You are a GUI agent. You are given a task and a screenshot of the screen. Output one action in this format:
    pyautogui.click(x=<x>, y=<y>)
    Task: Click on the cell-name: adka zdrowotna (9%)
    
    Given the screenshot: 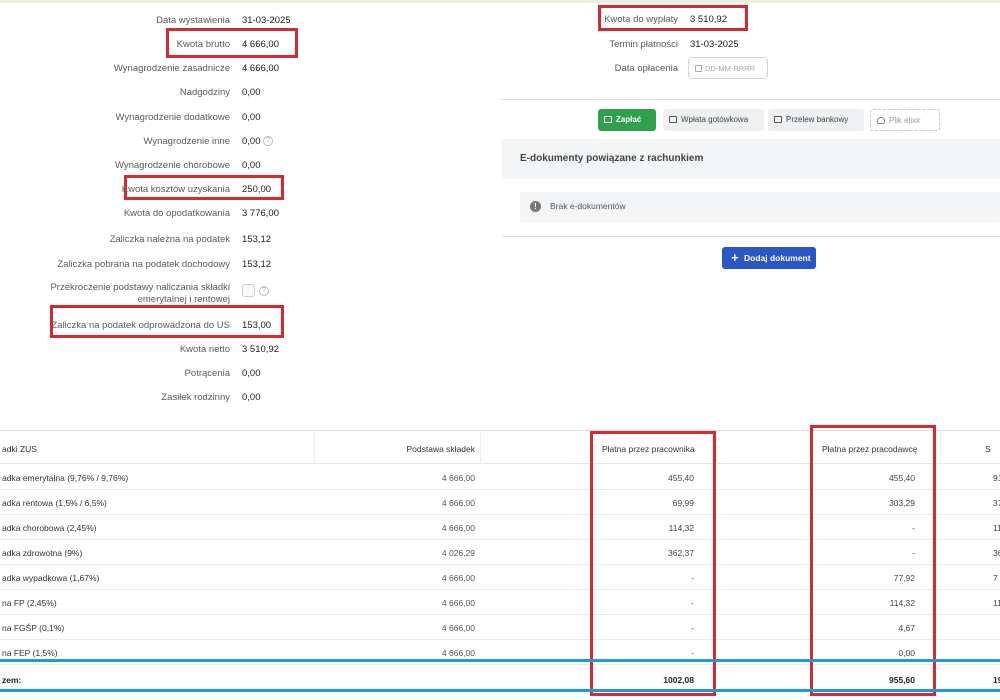 What is the action you would take?
    pyautogui.click(x=42, y=553)
    